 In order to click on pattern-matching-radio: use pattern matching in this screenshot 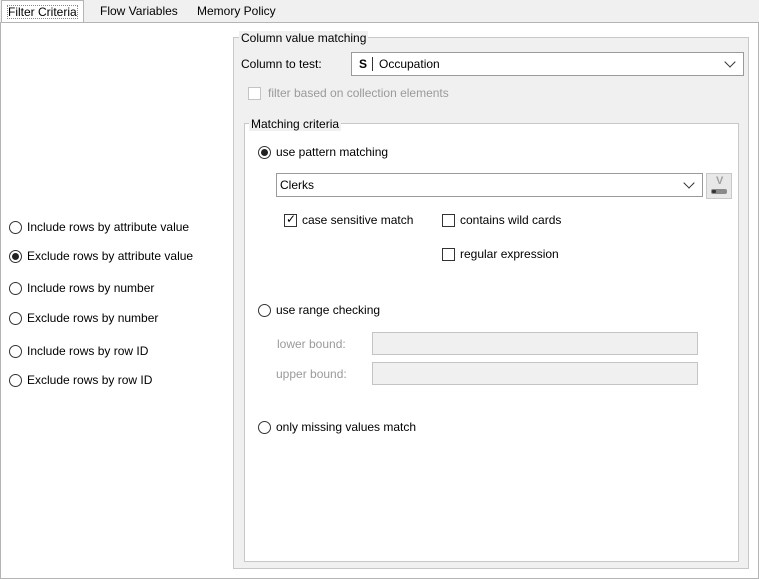, I will do `click(323, 152)`.